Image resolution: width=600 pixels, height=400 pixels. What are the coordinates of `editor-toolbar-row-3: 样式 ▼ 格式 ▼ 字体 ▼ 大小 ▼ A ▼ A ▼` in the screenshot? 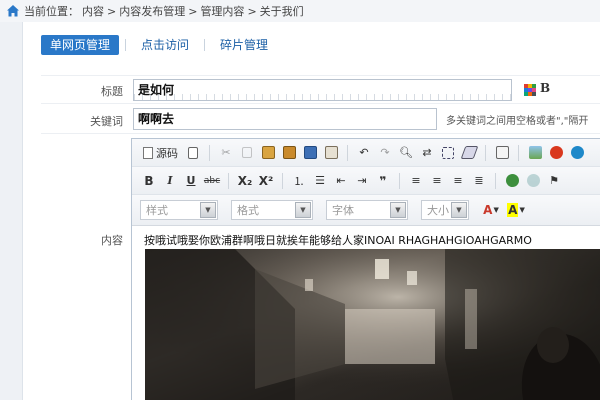 It's located at (366, 210).